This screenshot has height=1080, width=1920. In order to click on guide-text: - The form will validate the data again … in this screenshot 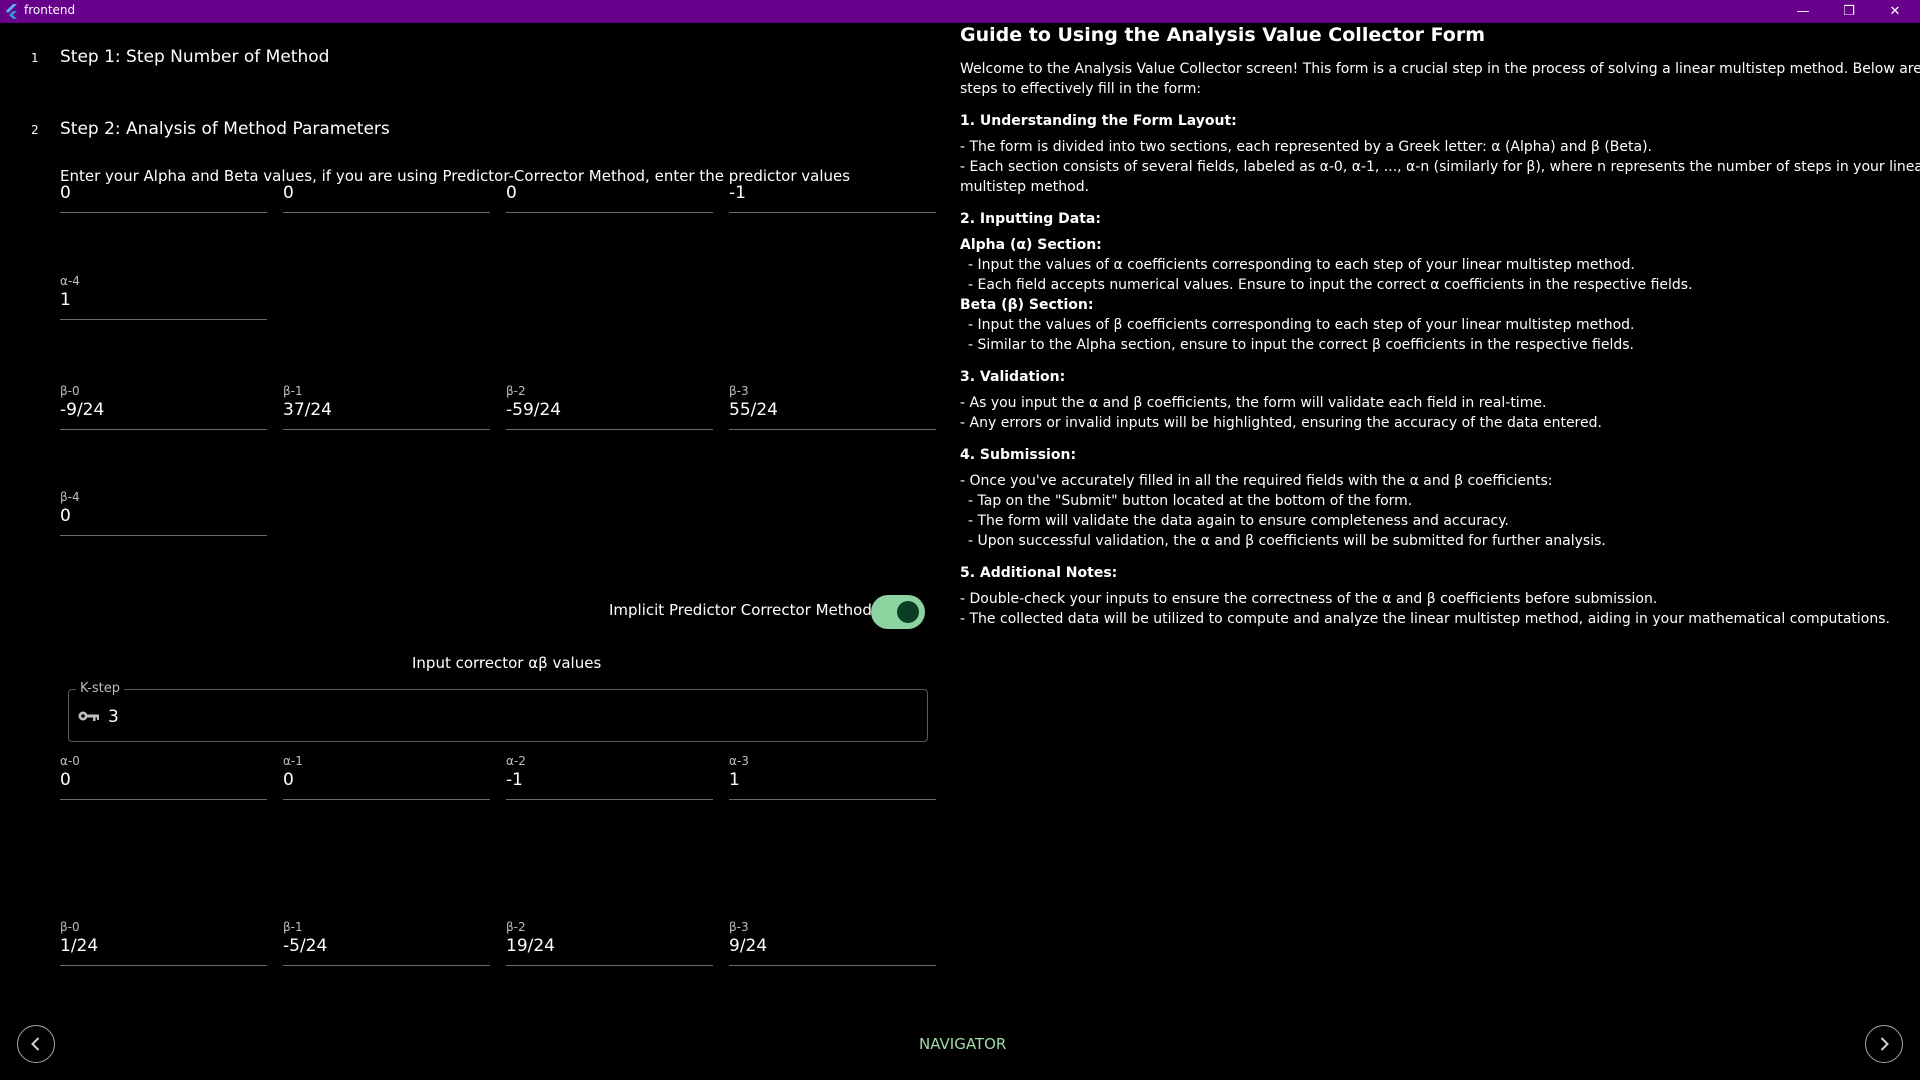, I will do `click(1238, 521)`.